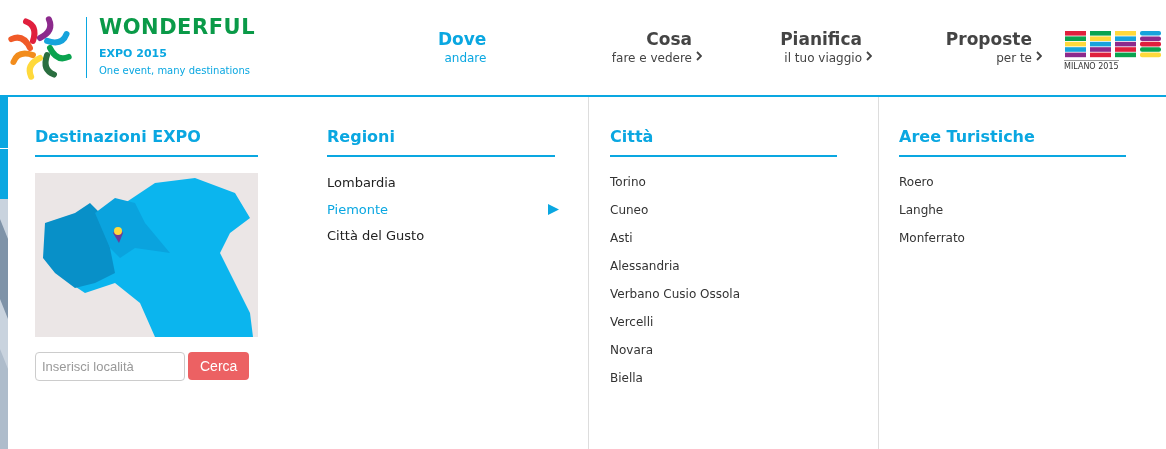  Describe the element at coordinates (443, 236) in the screenshot. I see `region-link: Città del Gusto` at that location.